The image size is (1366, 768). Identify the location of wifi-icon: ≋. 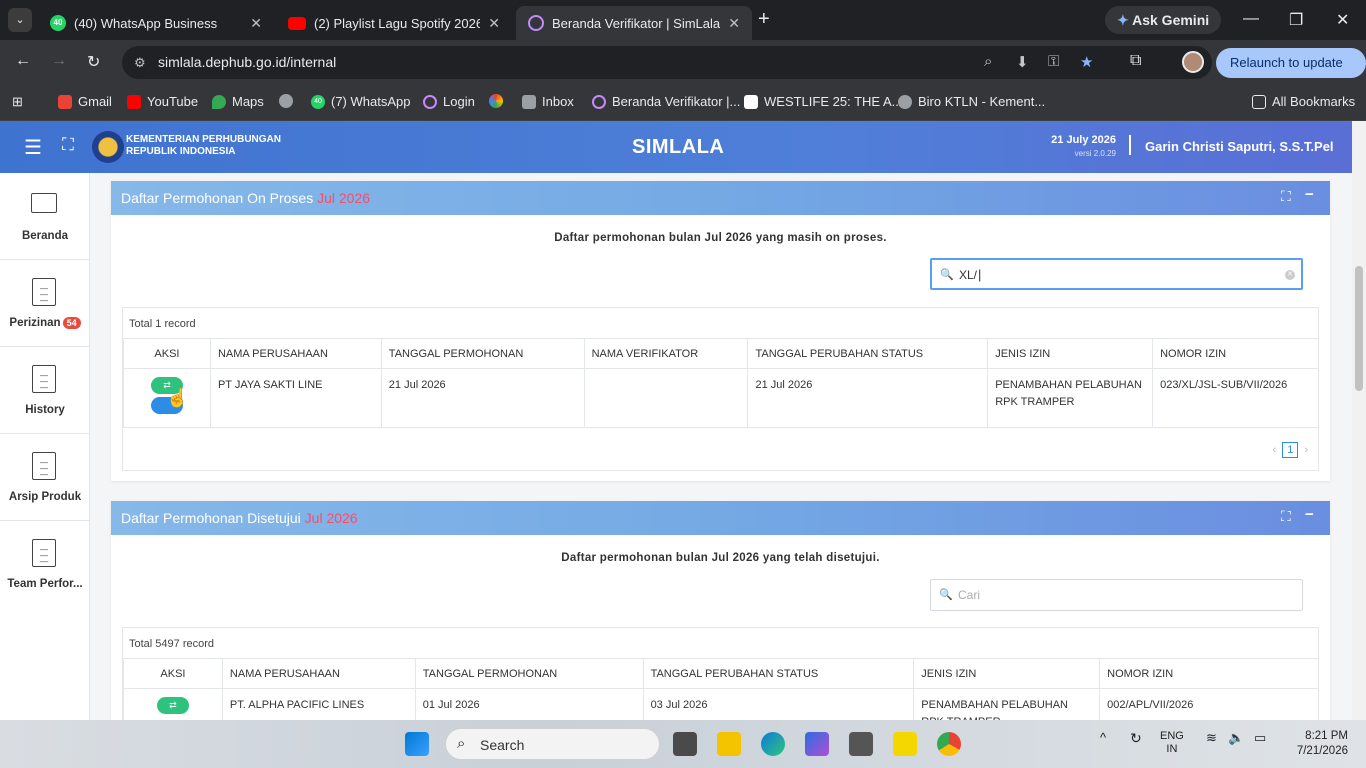
(1211, 738).